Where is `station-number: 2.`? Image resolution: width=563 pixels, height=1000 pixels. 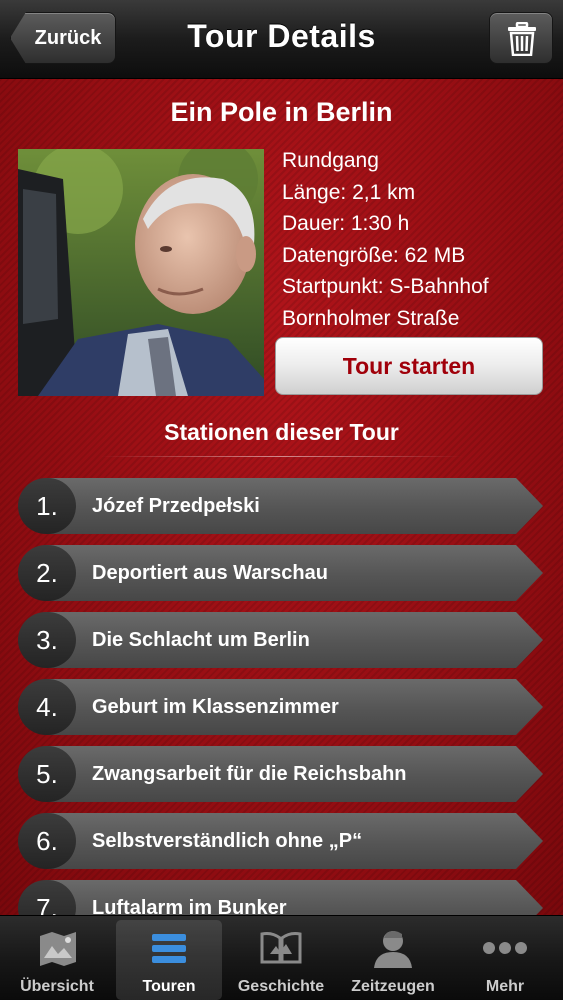 station-number: 2. is located at coordinates (47, 573).